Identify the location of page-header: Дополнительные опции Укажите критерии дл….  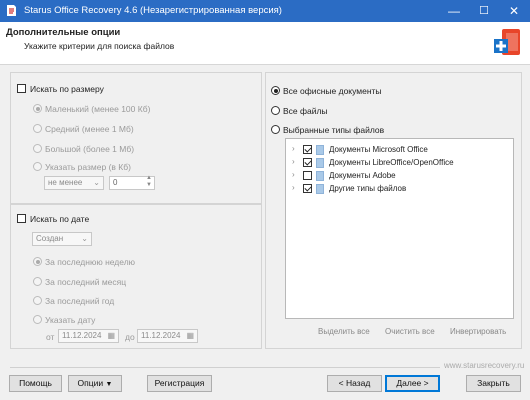
(265, 43).